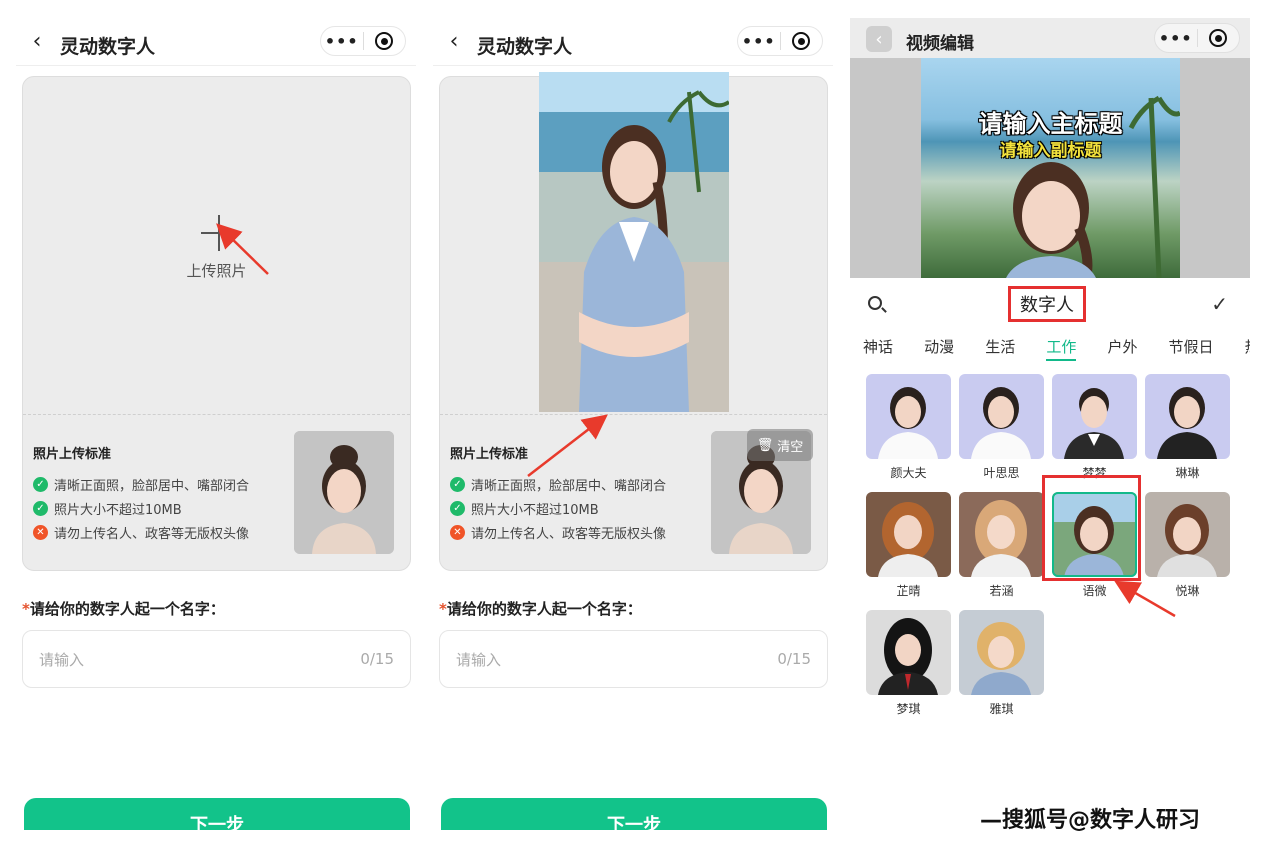 This screenshot has width=1267, height=844. I want to click on upload-photo-area: 上传照片, so click(216, 246).